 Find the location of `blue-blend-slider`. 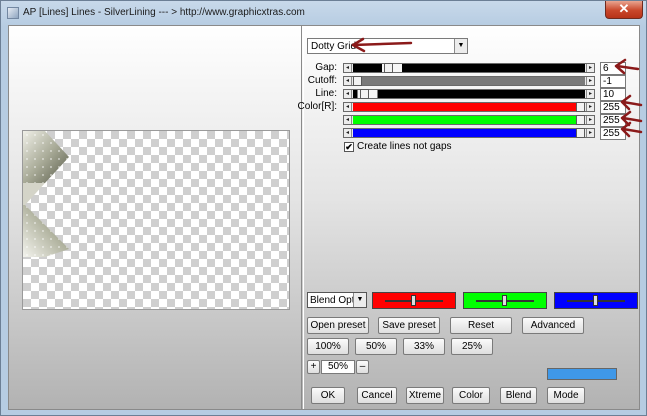

blue-blend-slider is located at coordinates (596, 300).